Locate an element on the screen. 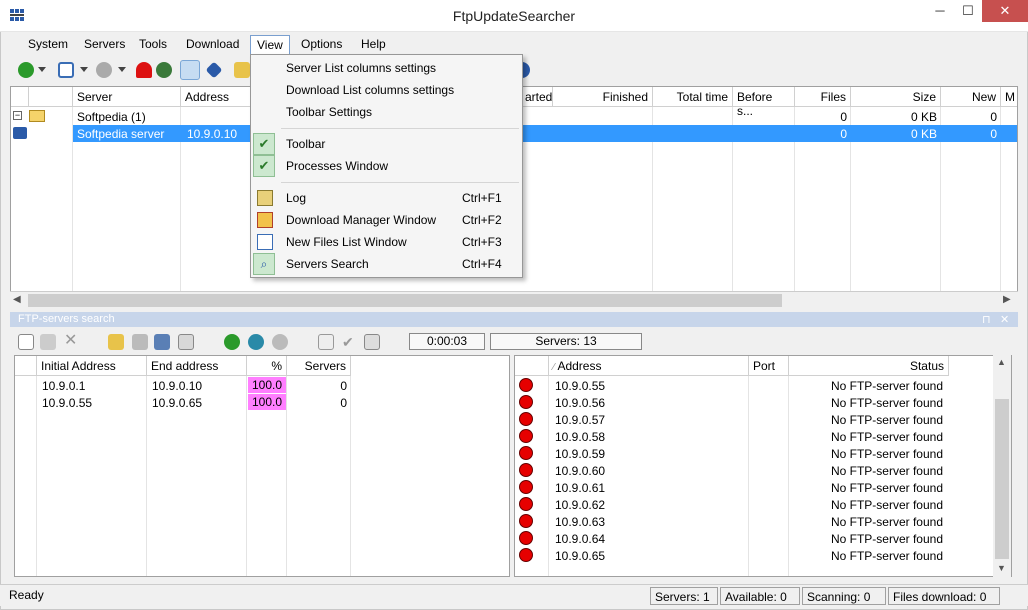  result-row: 10.9.0.65 No FTP-server found is located at coordinates (754, 555).